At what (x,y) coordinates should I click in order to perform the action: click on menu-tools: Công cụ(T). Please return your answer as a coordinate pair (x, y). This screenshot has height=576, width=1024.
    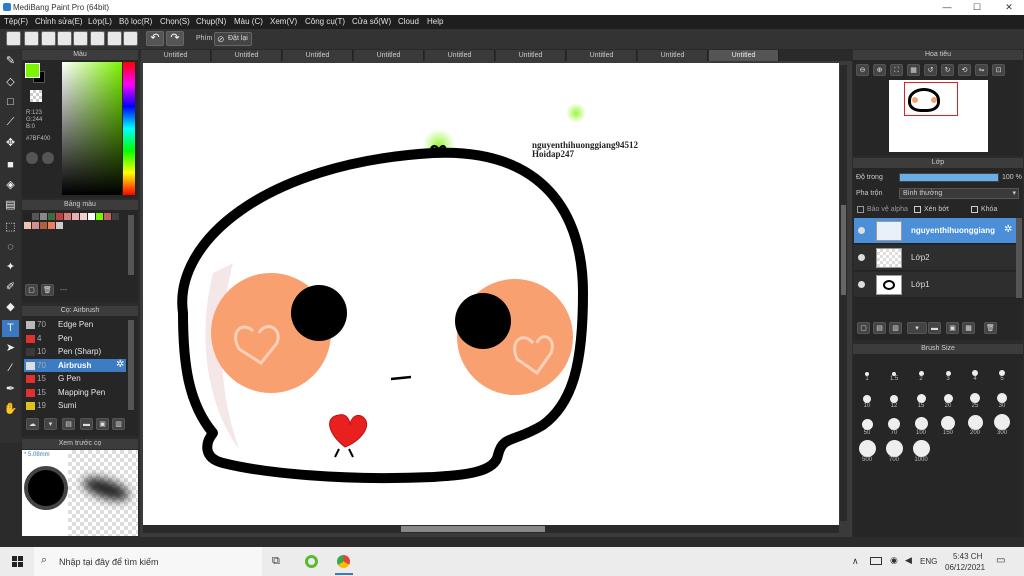
    Looking at the image, I should click on (325, 21).